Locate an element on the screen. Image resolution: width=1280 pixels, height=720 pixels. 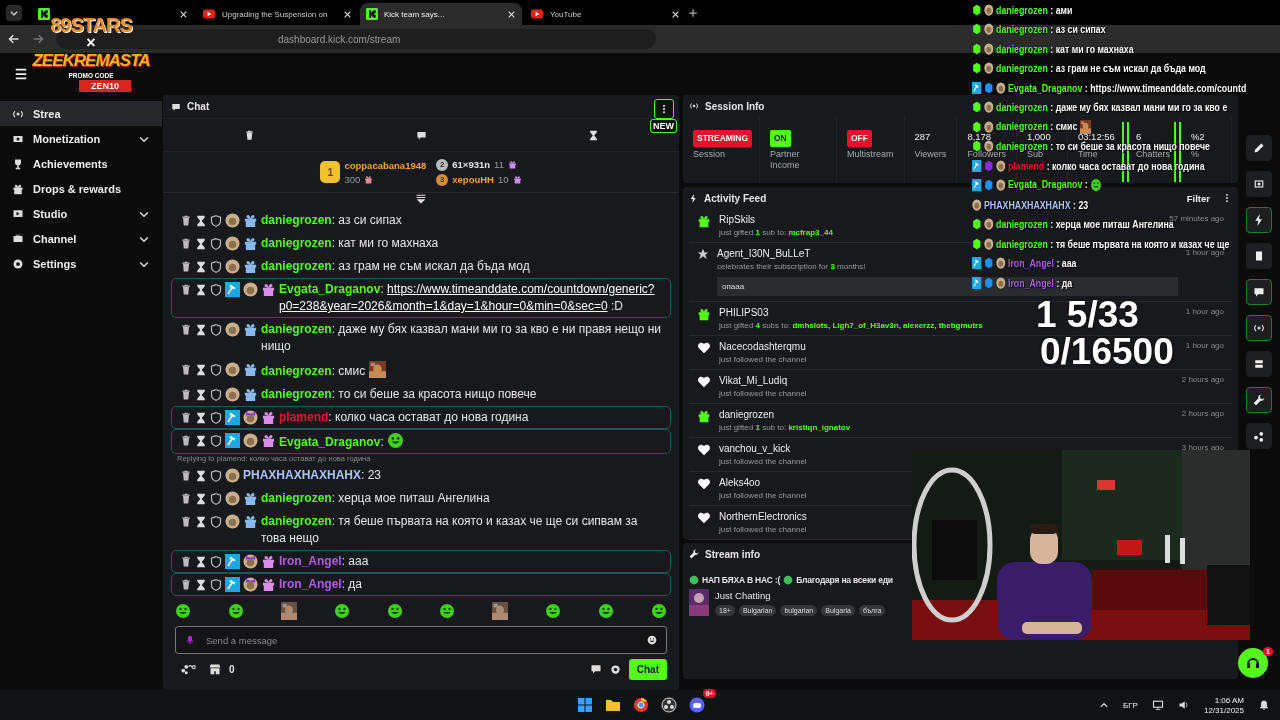
gifter-name: coppacabana1948 is located at coordinates (385, 165).